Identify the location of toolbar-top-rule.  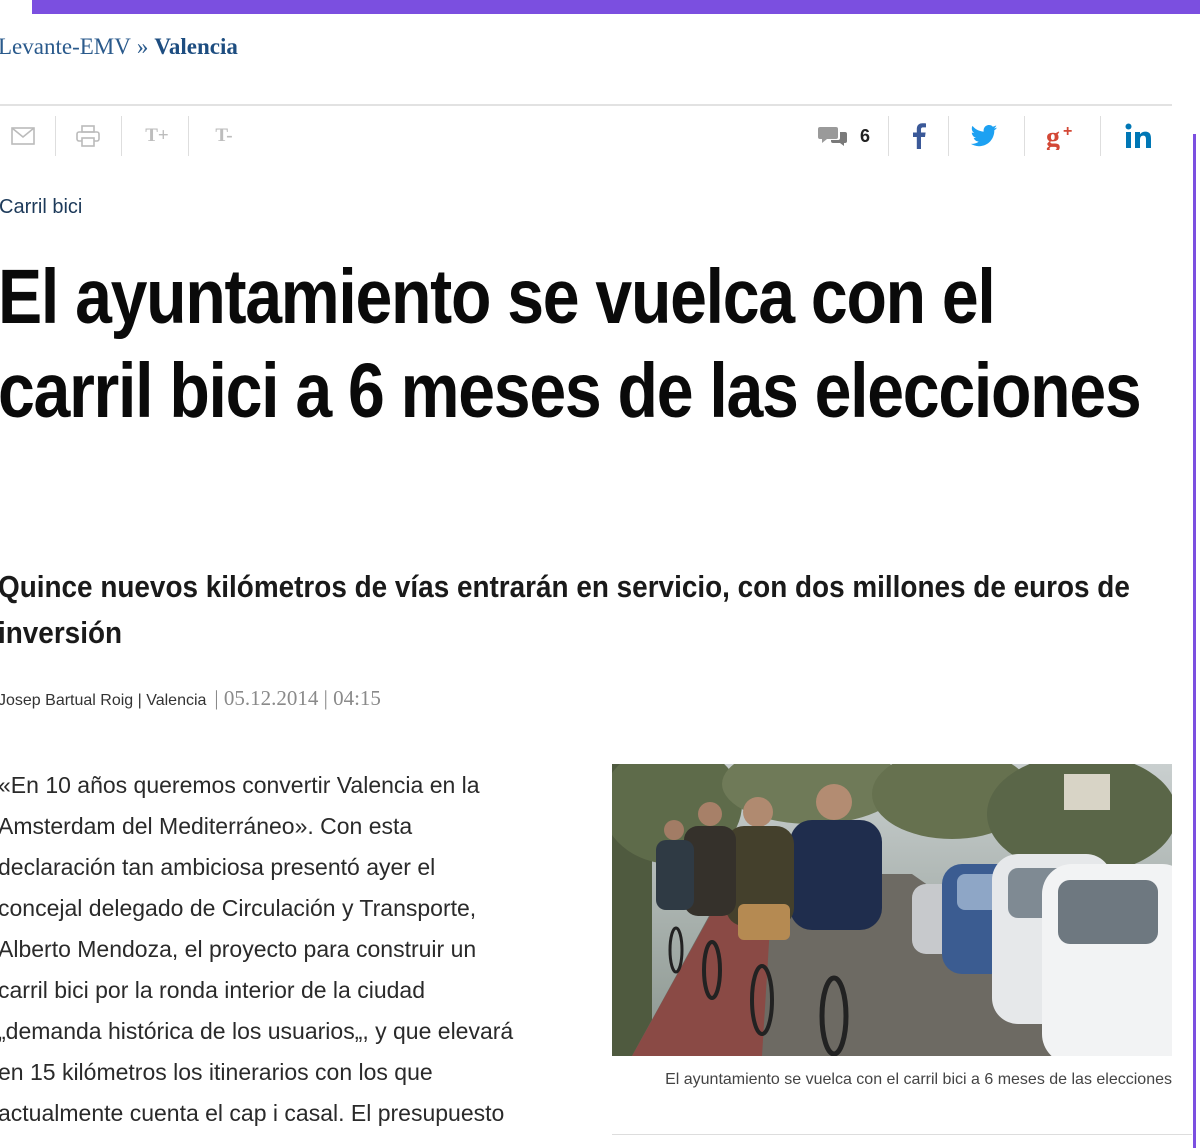
(586, 105).